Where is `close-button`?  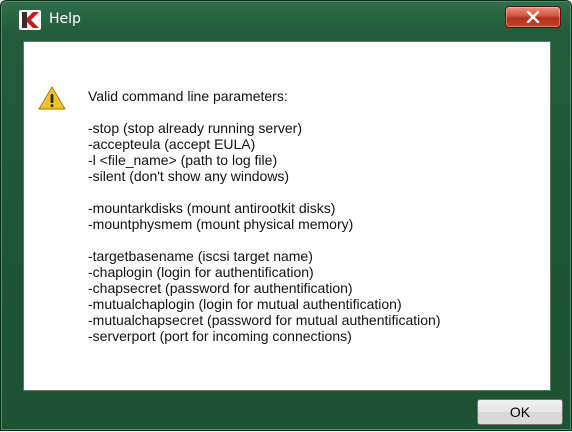 close-button is located at coordinates (533, 17).